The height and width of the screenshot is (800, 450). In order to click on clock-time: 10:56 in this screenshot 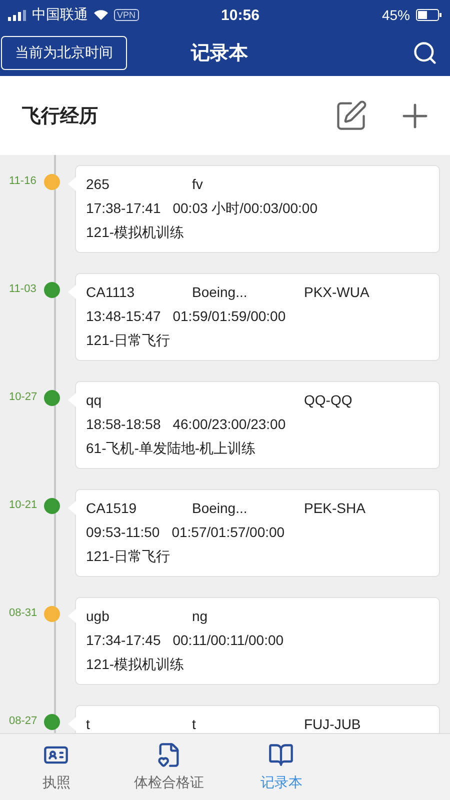, I will do `click(240, 15)`.